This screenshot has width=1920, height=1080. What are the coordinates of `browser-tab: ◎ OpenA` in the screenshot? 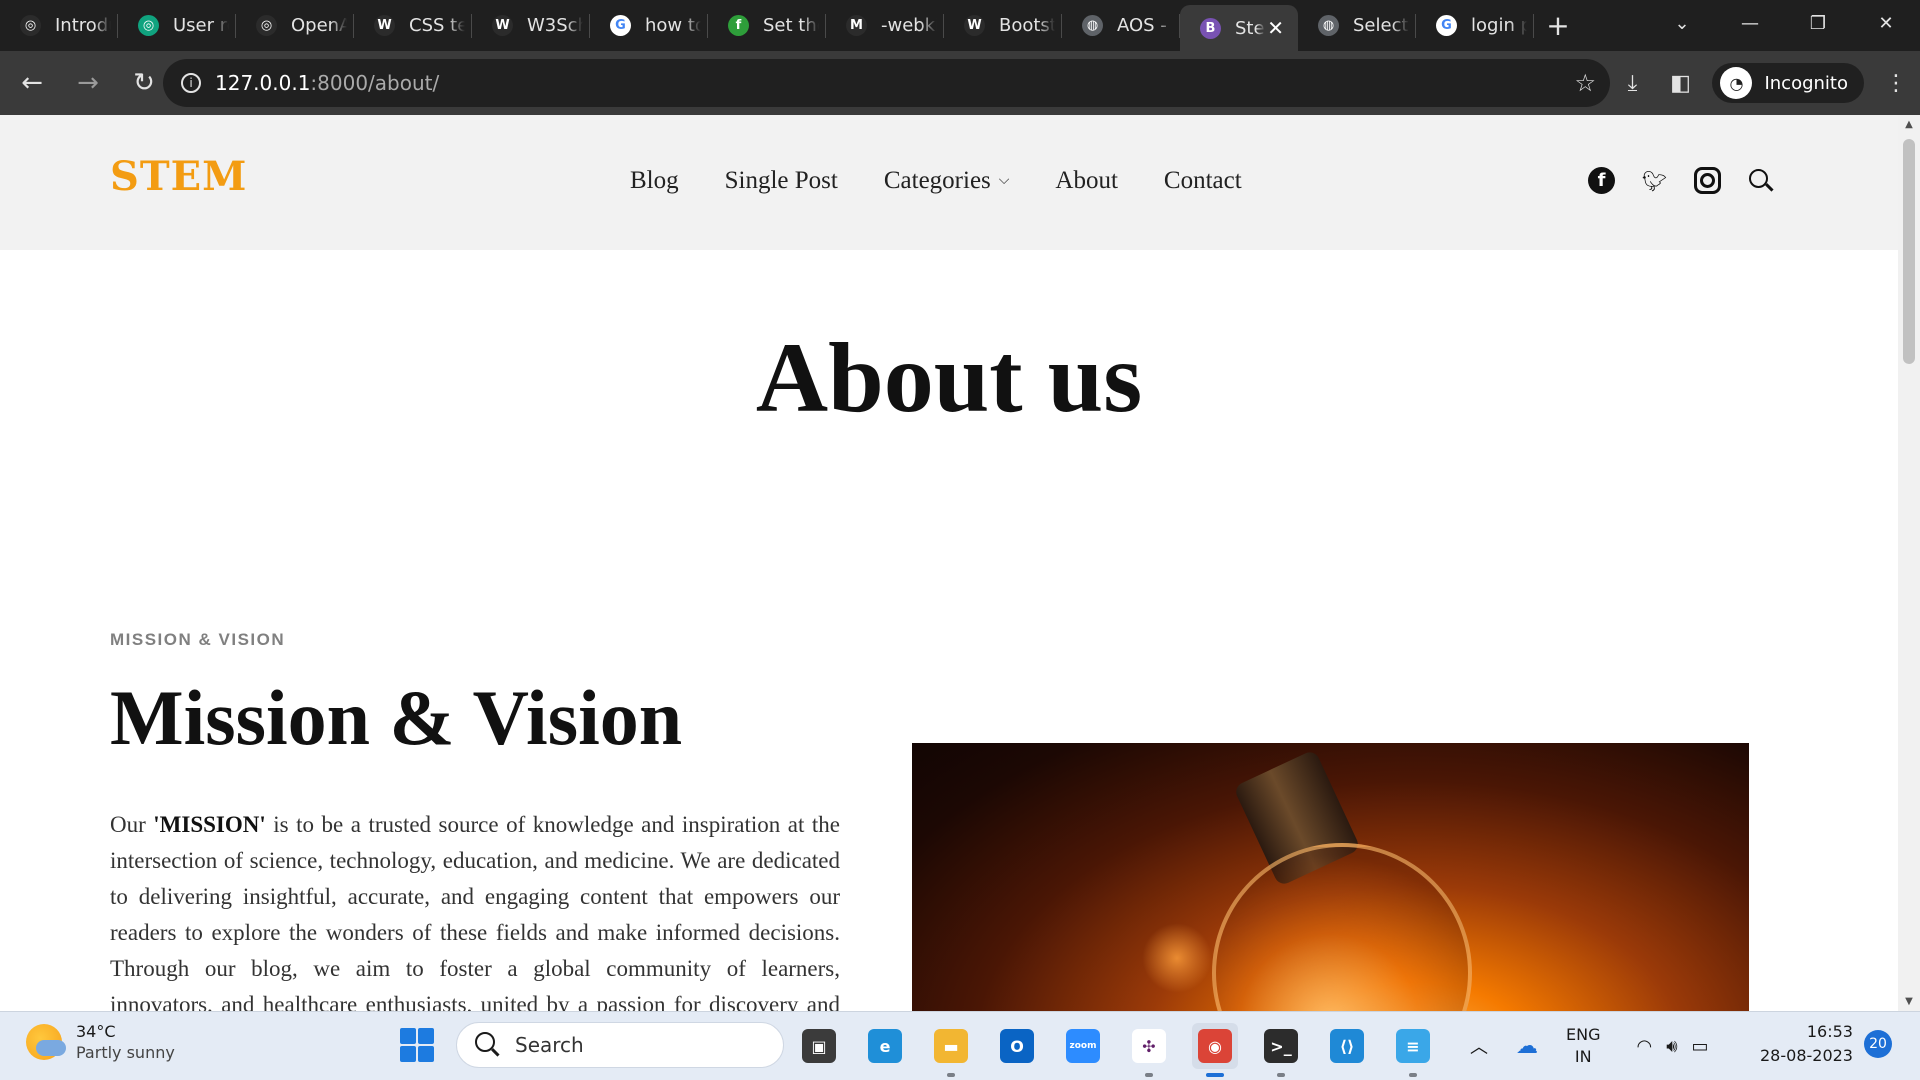 It's located at (295, 25).